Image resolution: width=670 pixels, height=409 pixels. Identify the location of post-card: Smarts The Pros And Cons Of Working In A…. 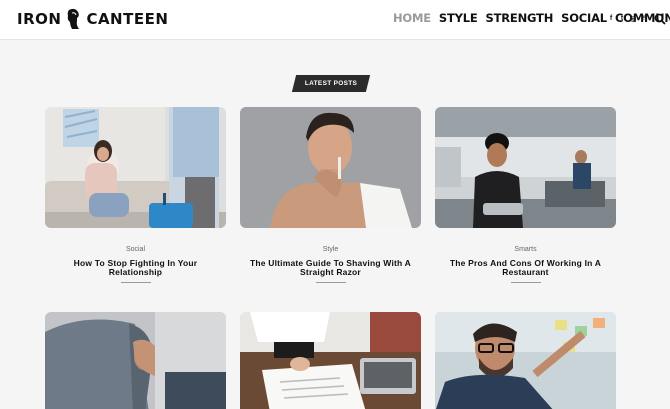
(525, 195).